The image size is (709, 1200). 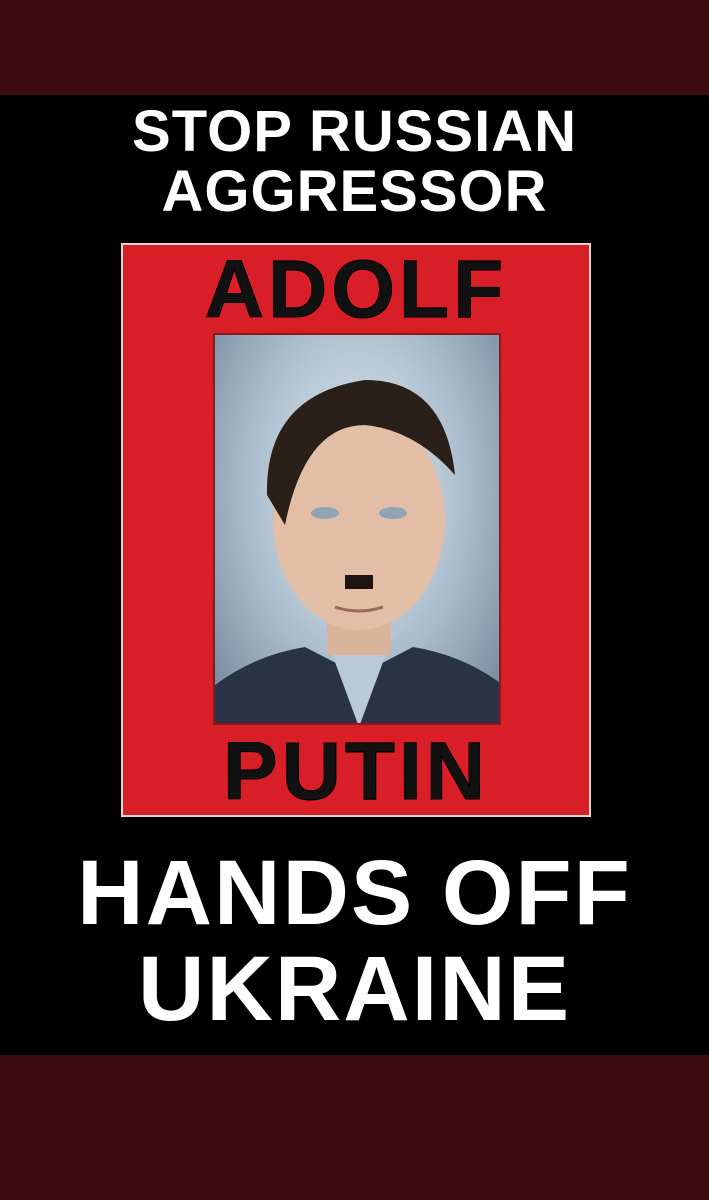 What do you see at coordinates (354, 893) in the screenshot?
I see `footer-line1: HANDS OFF` at bounding box center [354, 893].